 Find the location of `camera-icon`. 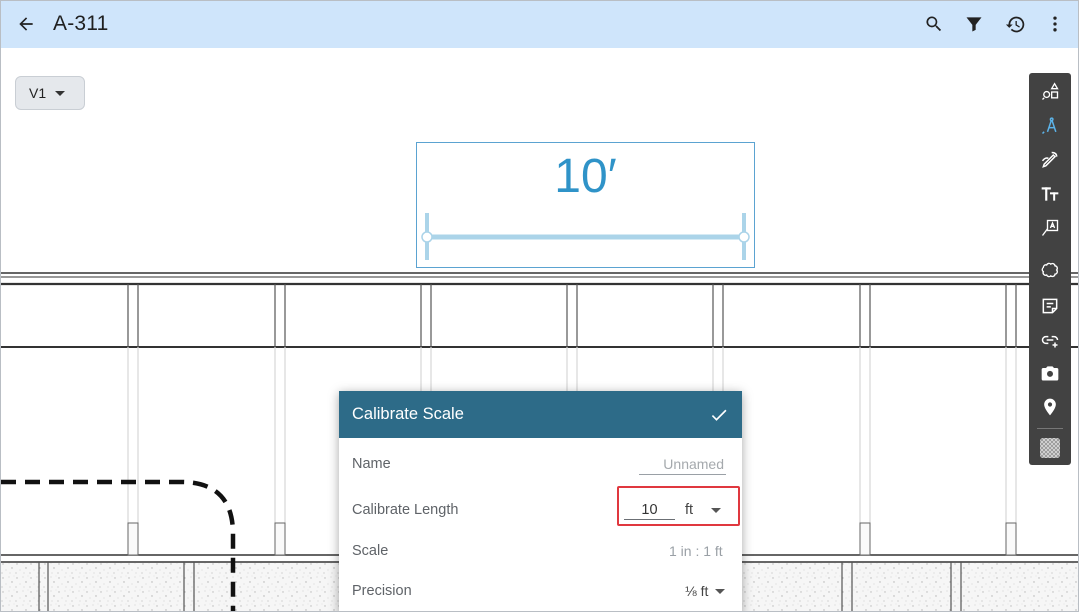

camera-icon is located at coordinates (1050, 373).